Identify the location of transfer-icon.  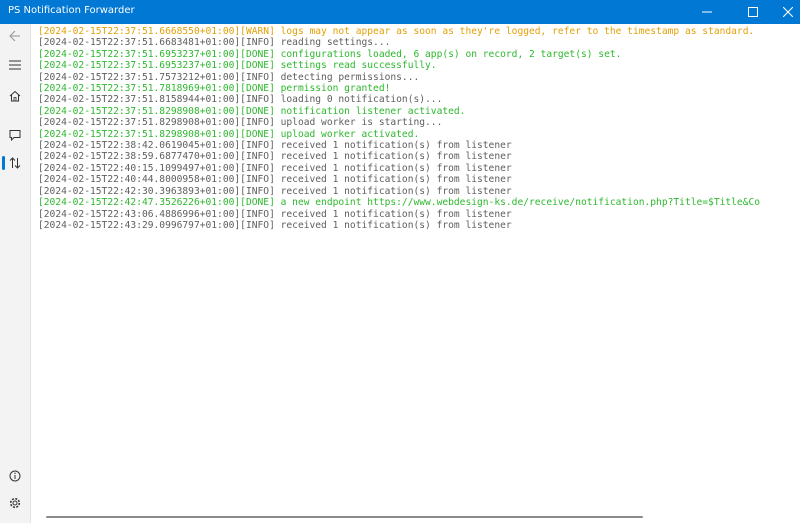
(15, 163).